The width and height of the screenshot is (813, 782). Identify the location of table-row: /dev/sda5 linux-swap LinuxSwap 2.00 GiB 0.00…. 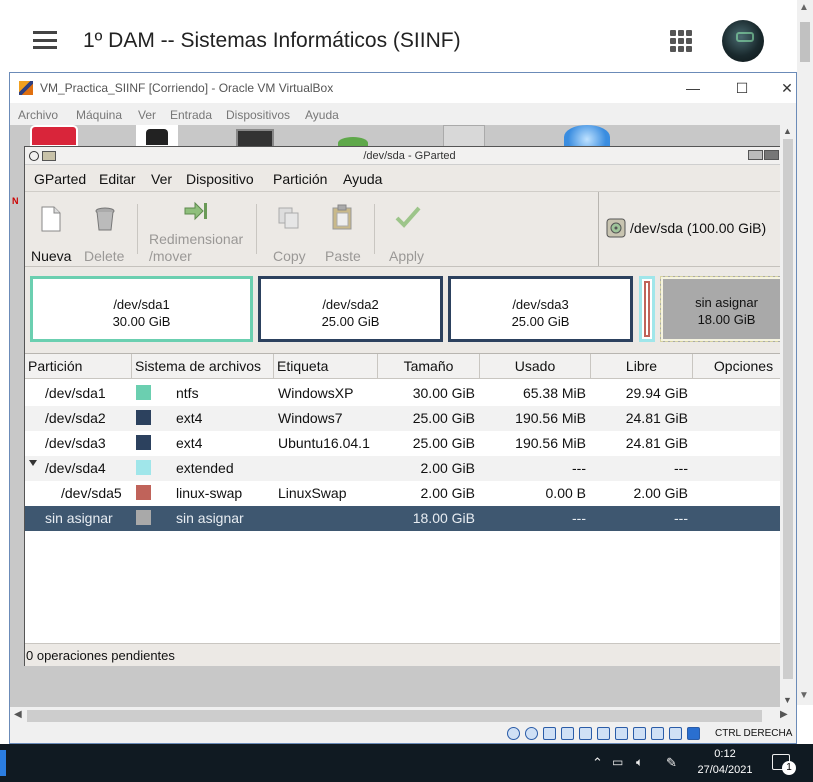
(409, 493).